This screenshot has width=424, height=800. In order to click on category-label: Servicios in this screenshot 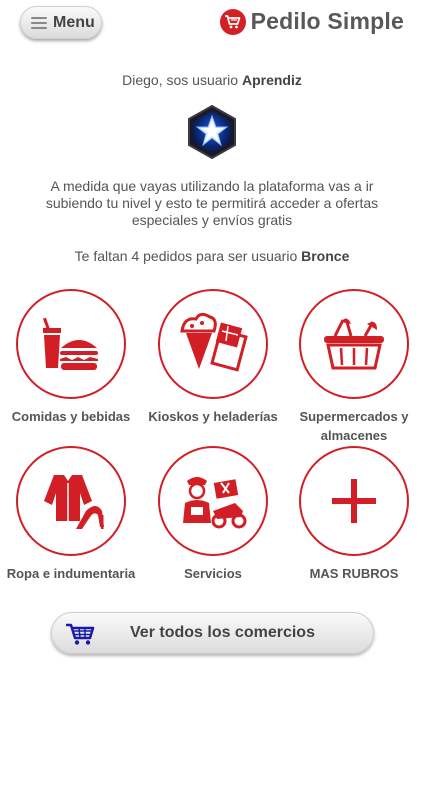, I will do `click(213, 573)`.